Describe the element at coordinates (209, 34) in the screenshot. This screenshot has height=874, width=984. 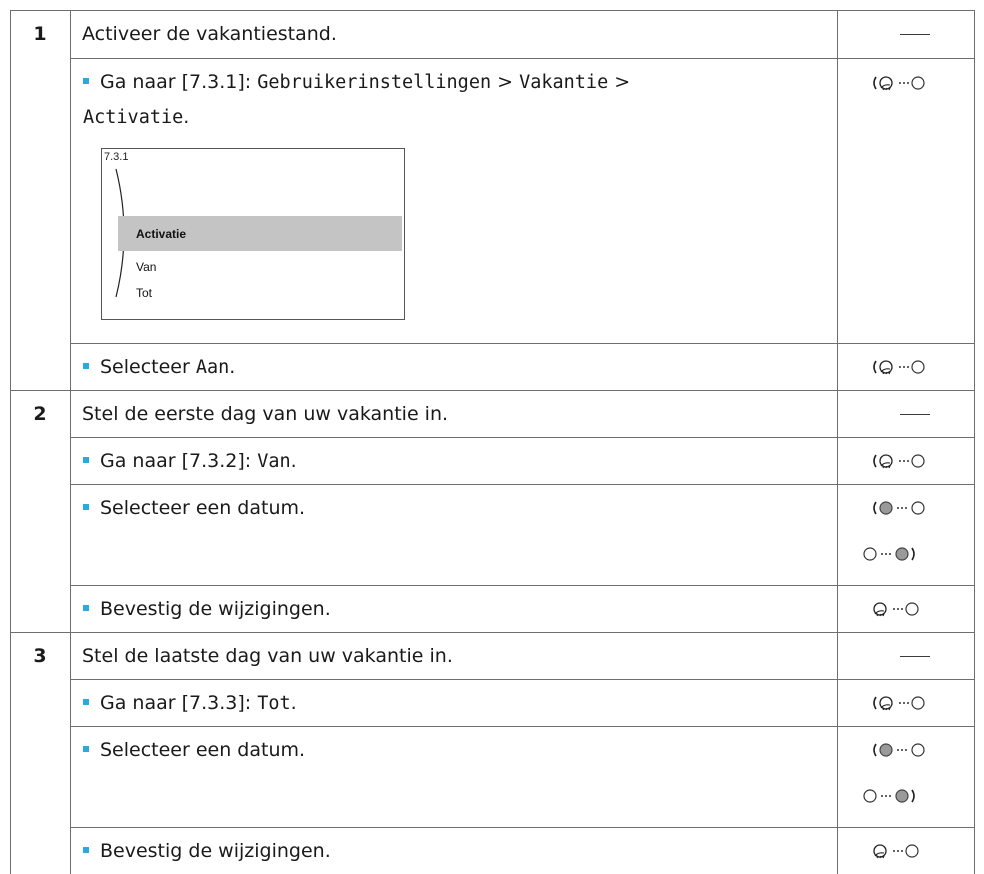
I see `step-title: Activeer de vakantiestand.` at that location.